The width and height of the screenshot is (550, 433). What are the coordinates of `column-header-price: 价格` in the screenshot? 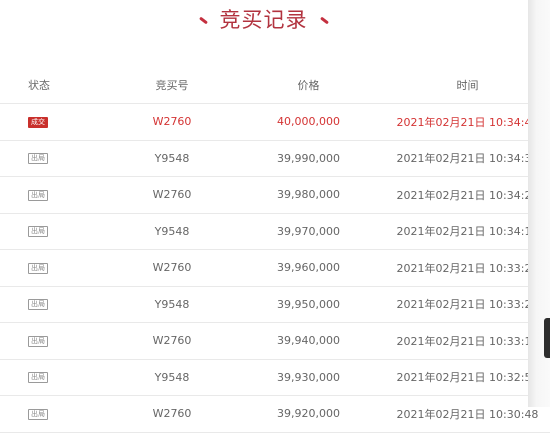 It's located at (308, 85).